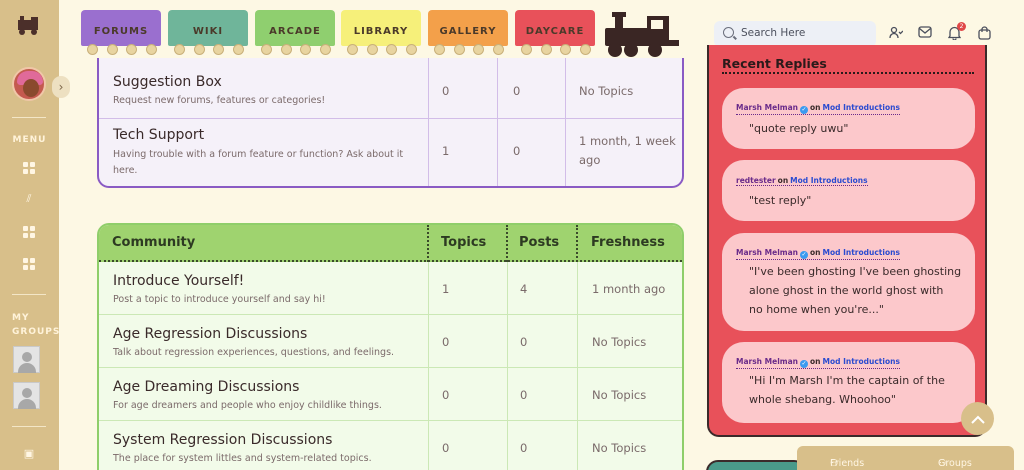 The height and width of the screenshot is (470, 1024). I want to click on freshness: 1 month ago, so click(628, 289).